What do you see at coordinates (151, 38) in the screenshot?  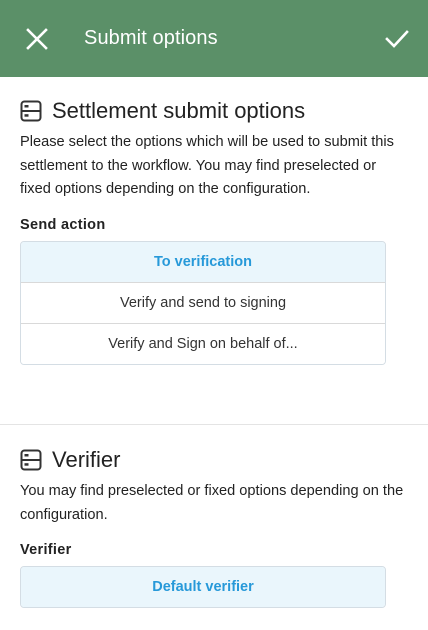 I see `page-title: Submit options` at bounding box center [151, 38].